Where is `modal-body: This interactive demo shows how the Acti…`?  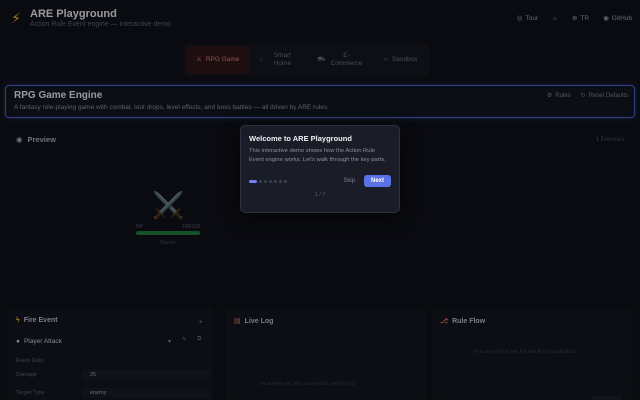 modal-body: This interactive demo shows how the Acti… is located at coordinates (317, 155).